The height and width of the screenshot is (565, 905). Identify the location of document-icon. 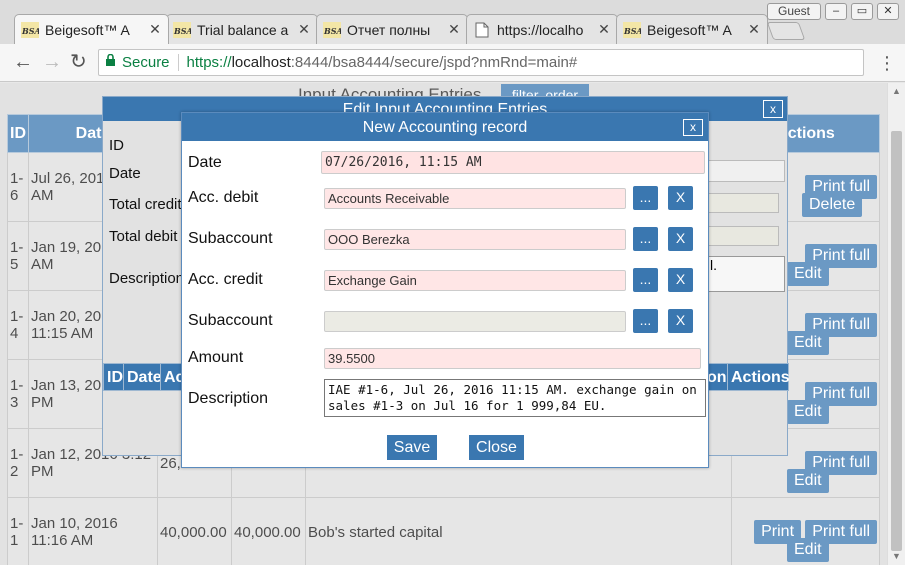
(482, 30).